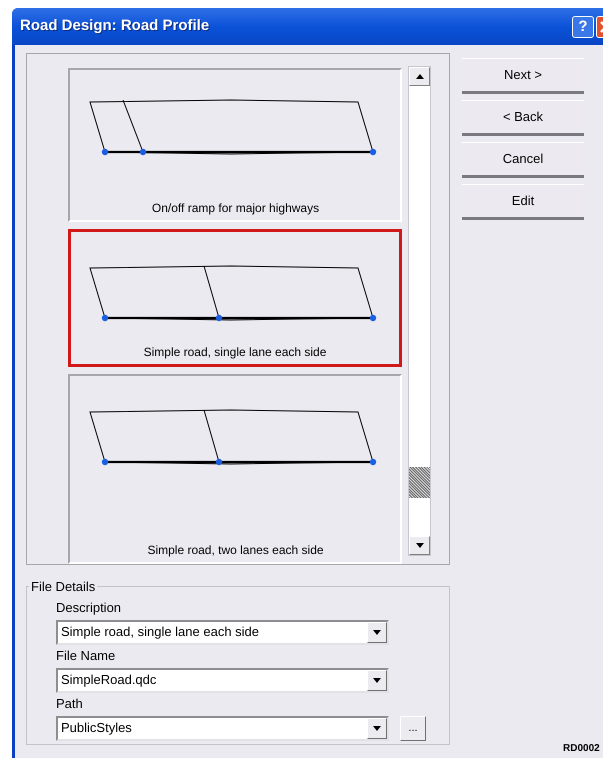  What do you see at coordinates (235, 145) in the screenshot?
I see `style-card: On/off ramp for major highways` at bounding box center [235, 145].